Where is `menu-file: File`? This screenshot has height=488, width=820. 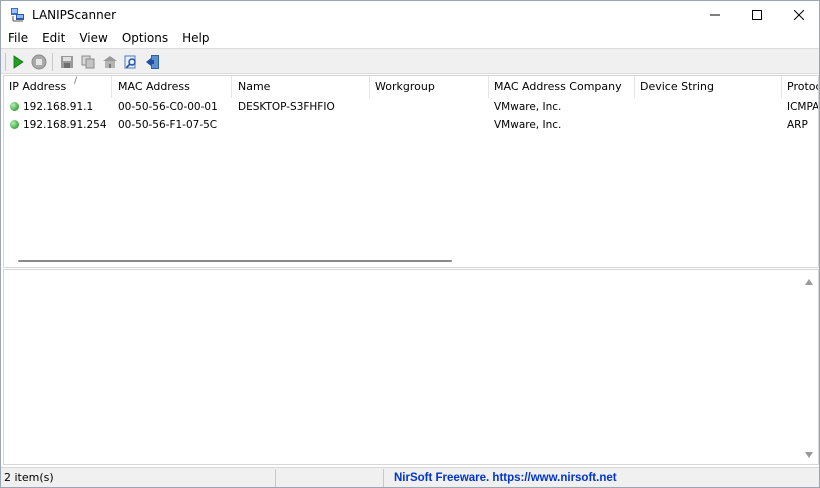 menu-file: File is located at coordinates (18, 38).